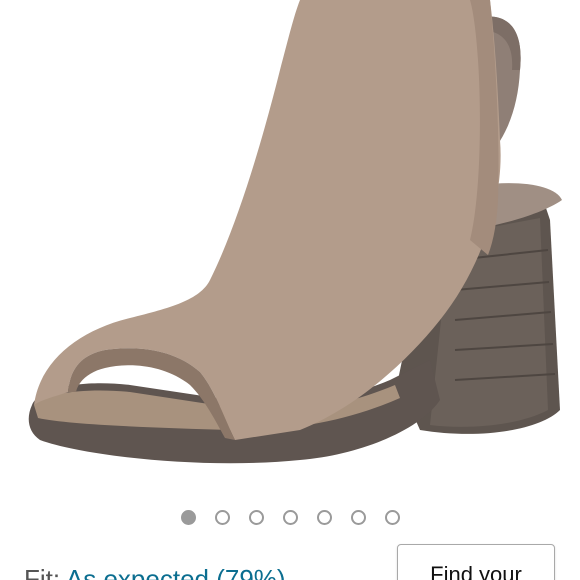 The width and height of the screenshot is (580, 580). What do you see at coordinates (476, 562) in the screenshot?
I see `find-your-size-button: Find your` at bounding box center [476, 562].